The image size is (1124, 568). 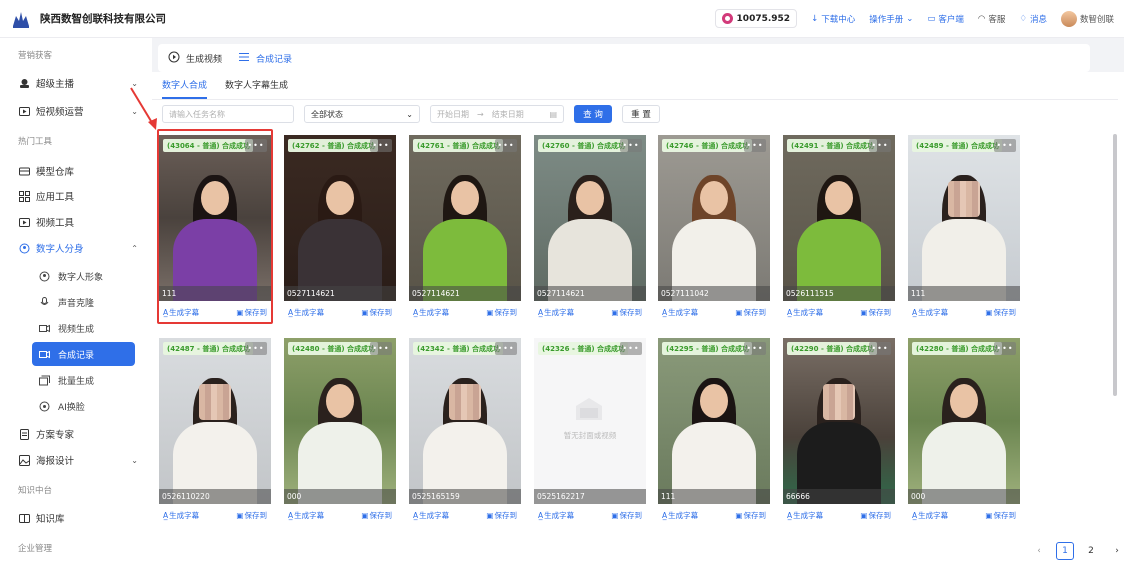 What do you see at coordinates (256, 88) in the screenshot?
I see `subtab-subtitle-generation: 数字人字幕生成` at bounding box center [256, 88].